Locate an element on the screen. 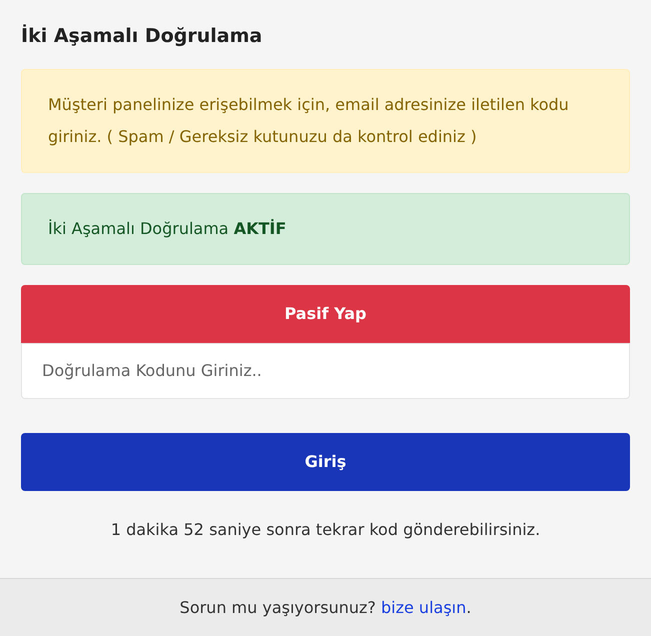 The width and height of the screenshot is (651, 636). page-title: İki Aşamalı Doğrulama is located at coordinates (142, 36).